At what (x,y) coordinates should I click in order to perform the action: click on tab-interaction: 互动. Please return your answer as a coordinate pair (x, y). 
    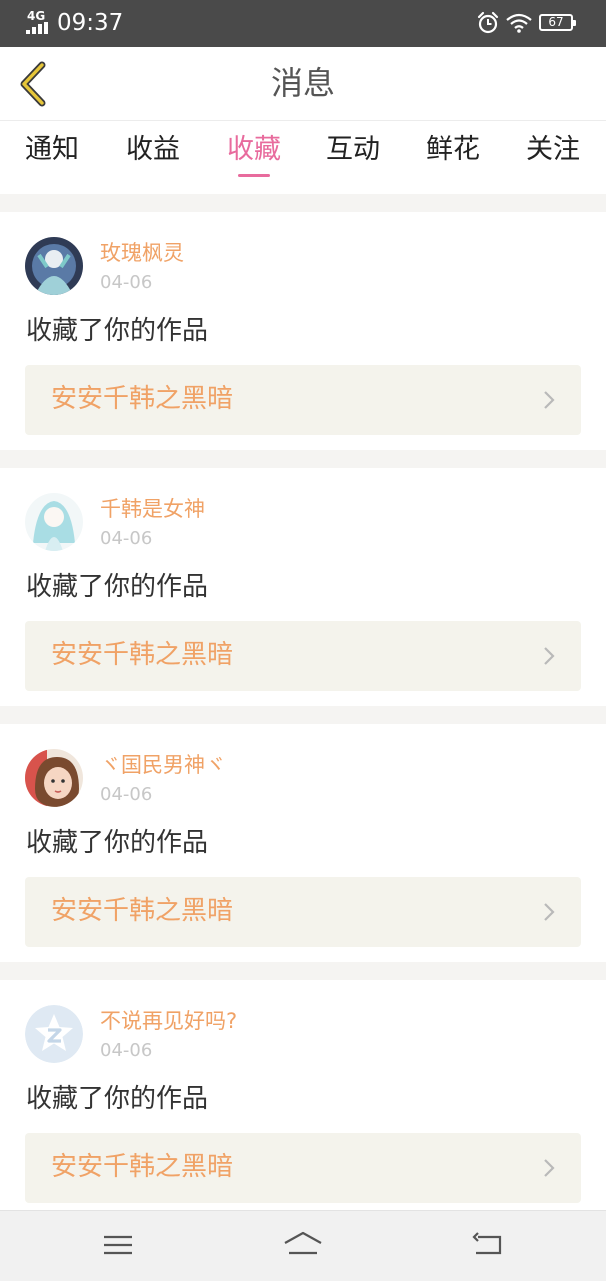
    Looking at the image, I should click on (353, 150).